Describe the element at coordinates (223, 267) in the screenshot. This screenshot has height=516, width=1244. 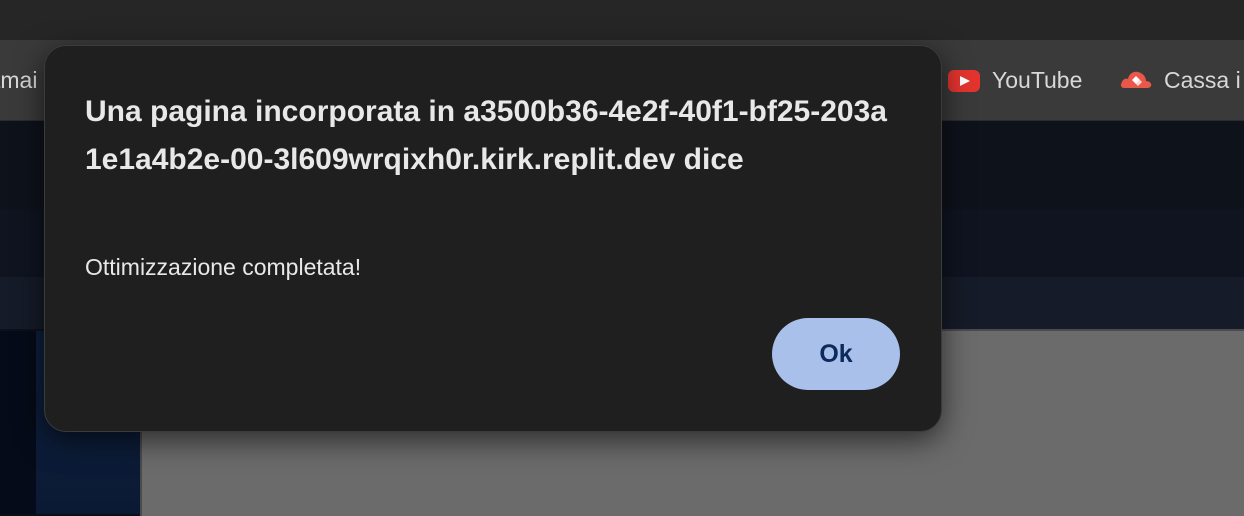
I see `dialog-message: Ottimizzazione completata!` at that location.